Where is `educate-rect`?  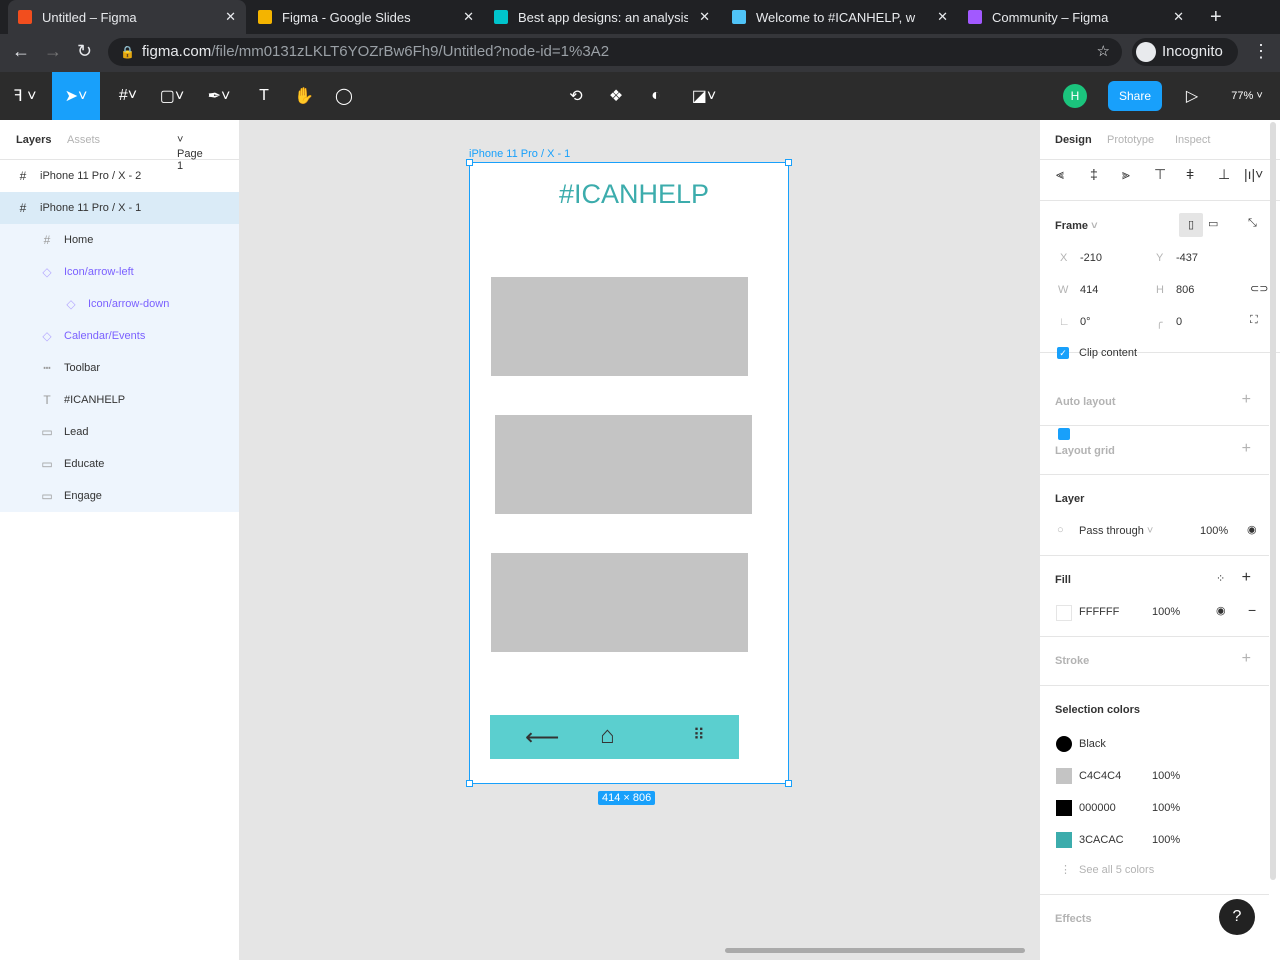 educate-rect is located at coordinates (623, 464).